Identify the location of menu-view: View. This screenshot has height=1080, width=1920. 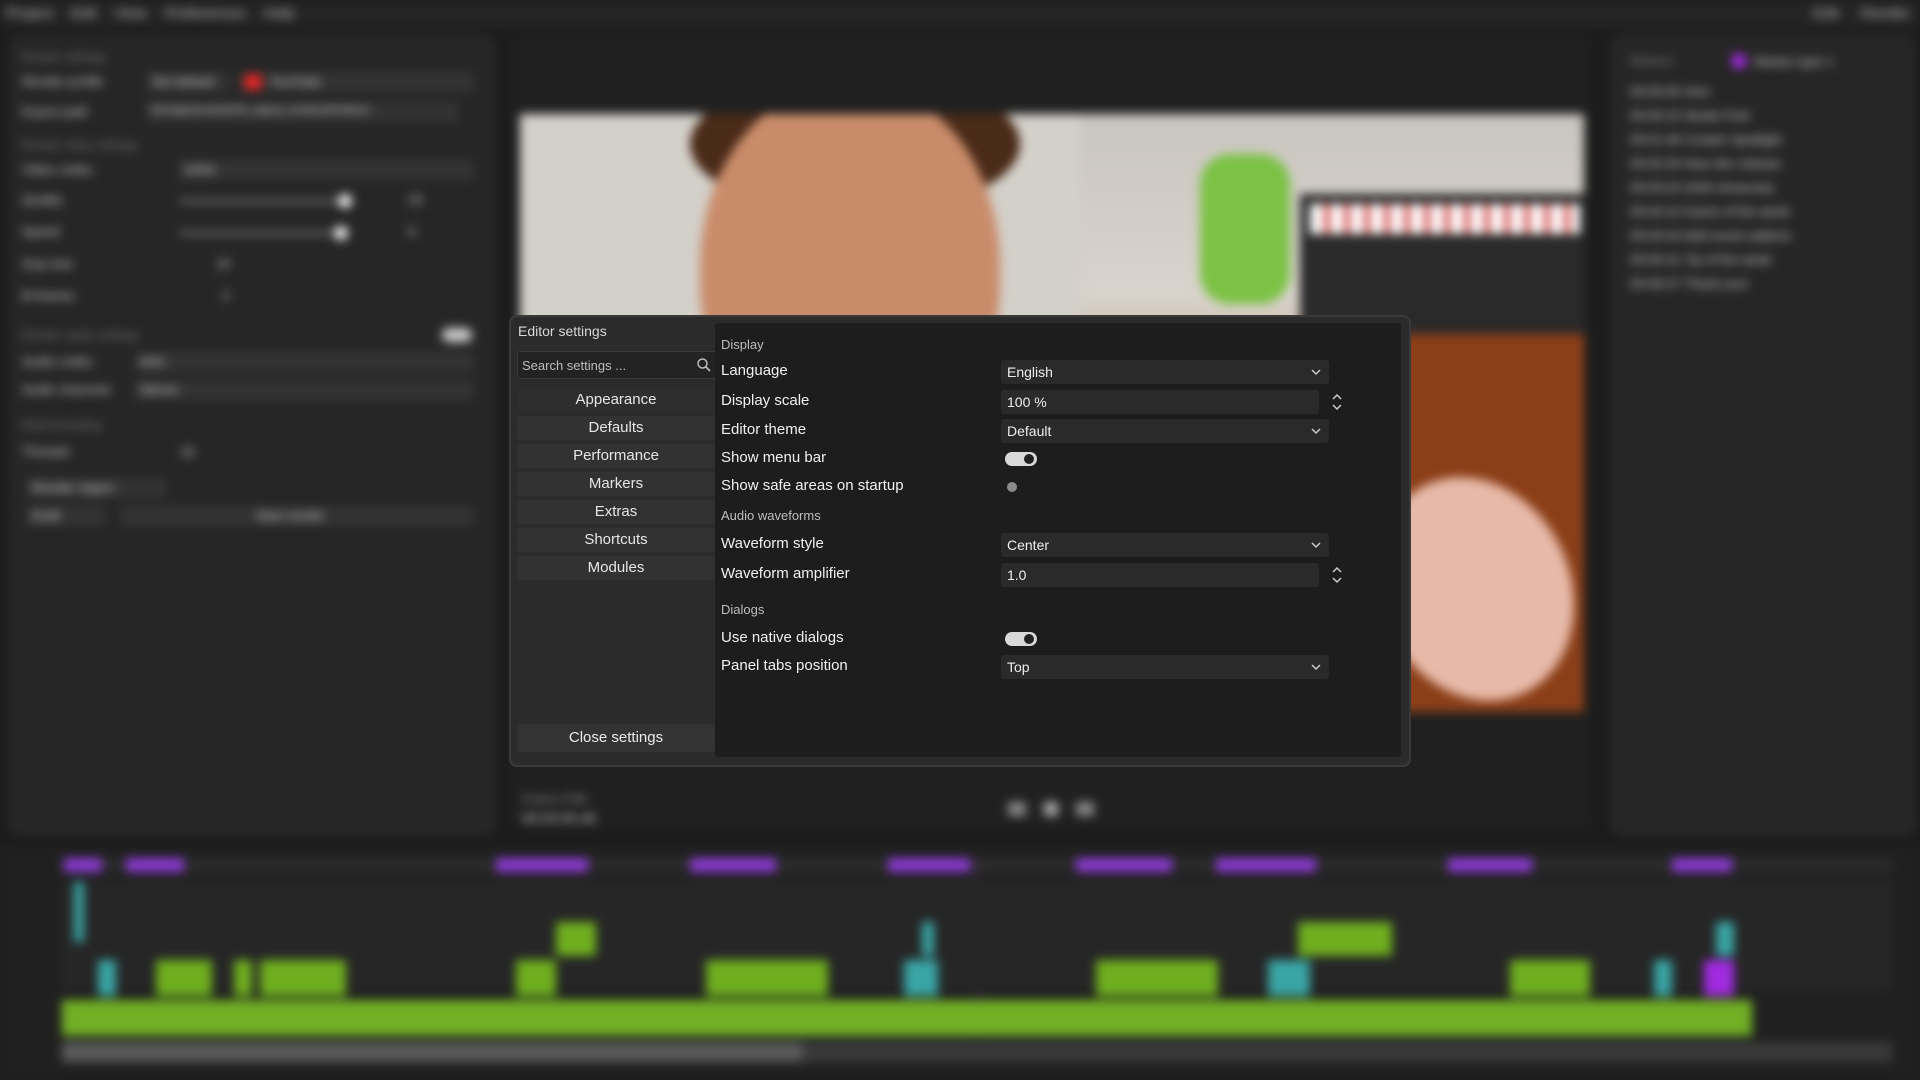
(131, 14).